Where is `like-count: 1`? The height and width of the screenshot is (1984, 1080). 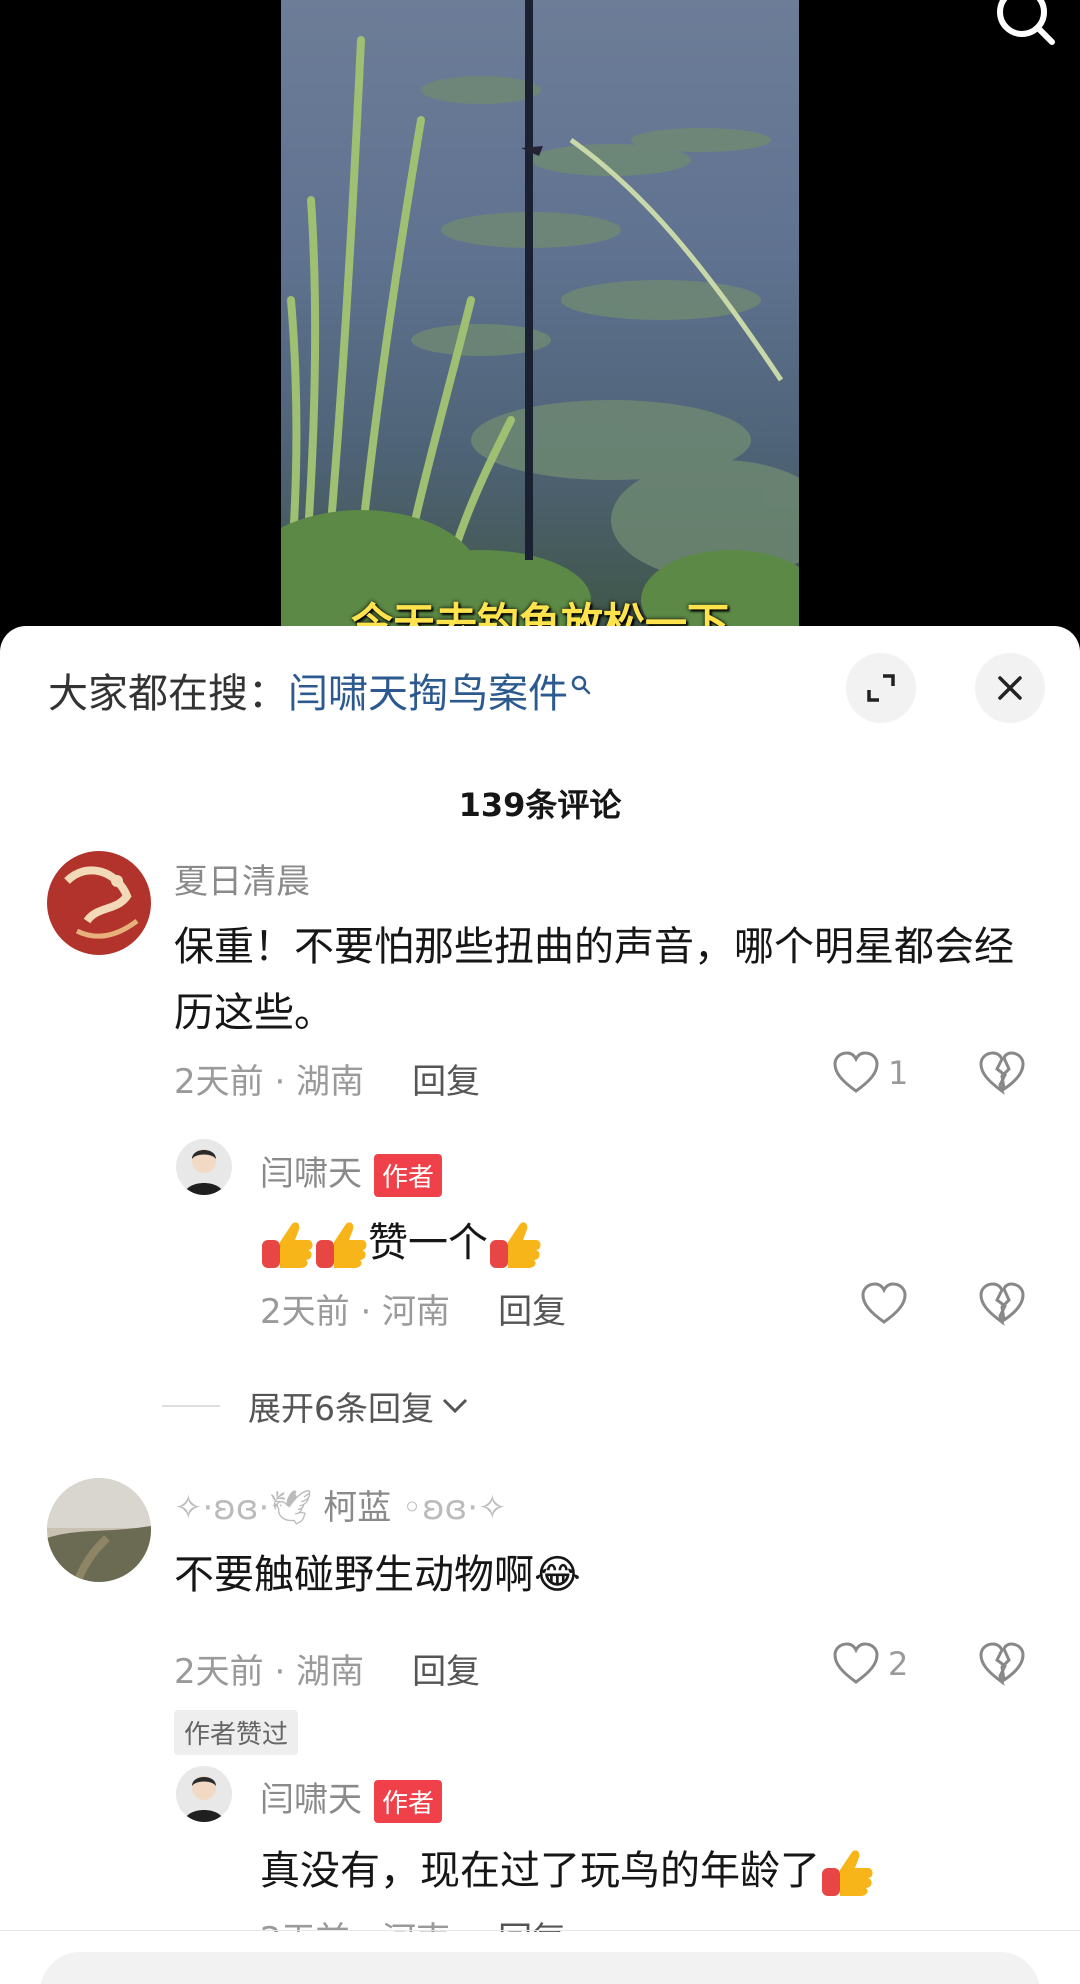 like-count: 1 is located at coordinates (898, 1073).